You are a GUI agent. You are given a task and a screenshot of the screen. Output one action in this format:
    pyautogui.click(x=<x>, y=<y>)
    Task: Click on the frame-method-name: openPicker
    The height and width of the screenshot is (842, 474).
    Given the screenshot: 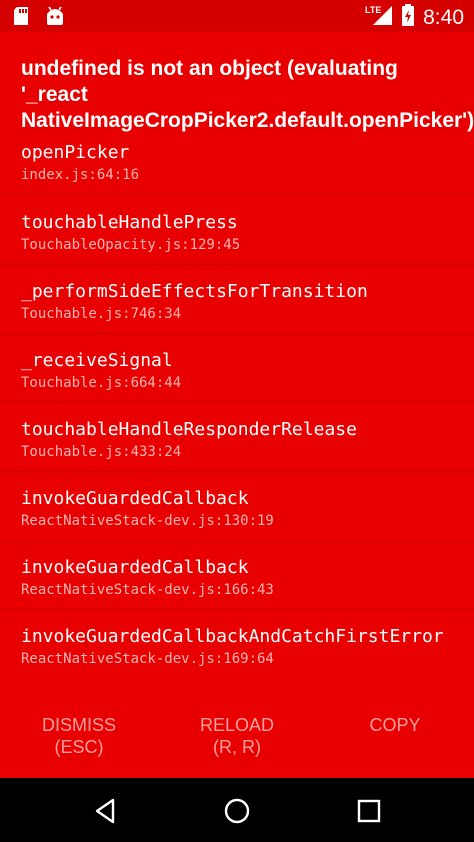 What is the action you would take?
    pyautogui.click(x=75, y=152)
    